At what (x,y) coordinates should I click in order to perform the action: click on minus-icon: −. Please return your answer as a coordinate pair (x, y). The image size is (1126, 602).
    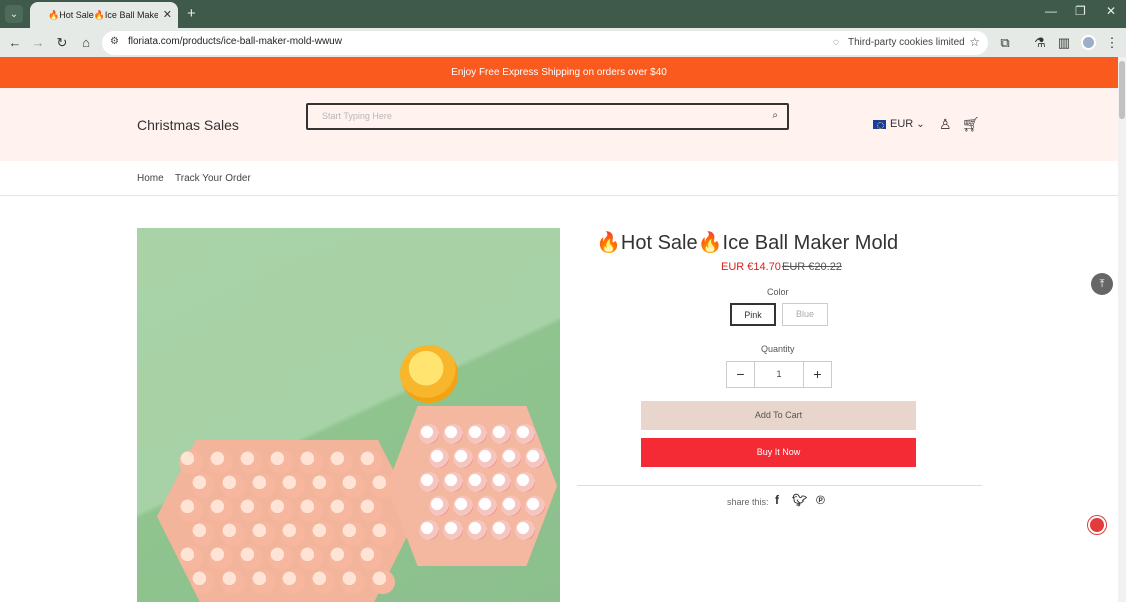
    Looking at the image, I should click on (741, 374).